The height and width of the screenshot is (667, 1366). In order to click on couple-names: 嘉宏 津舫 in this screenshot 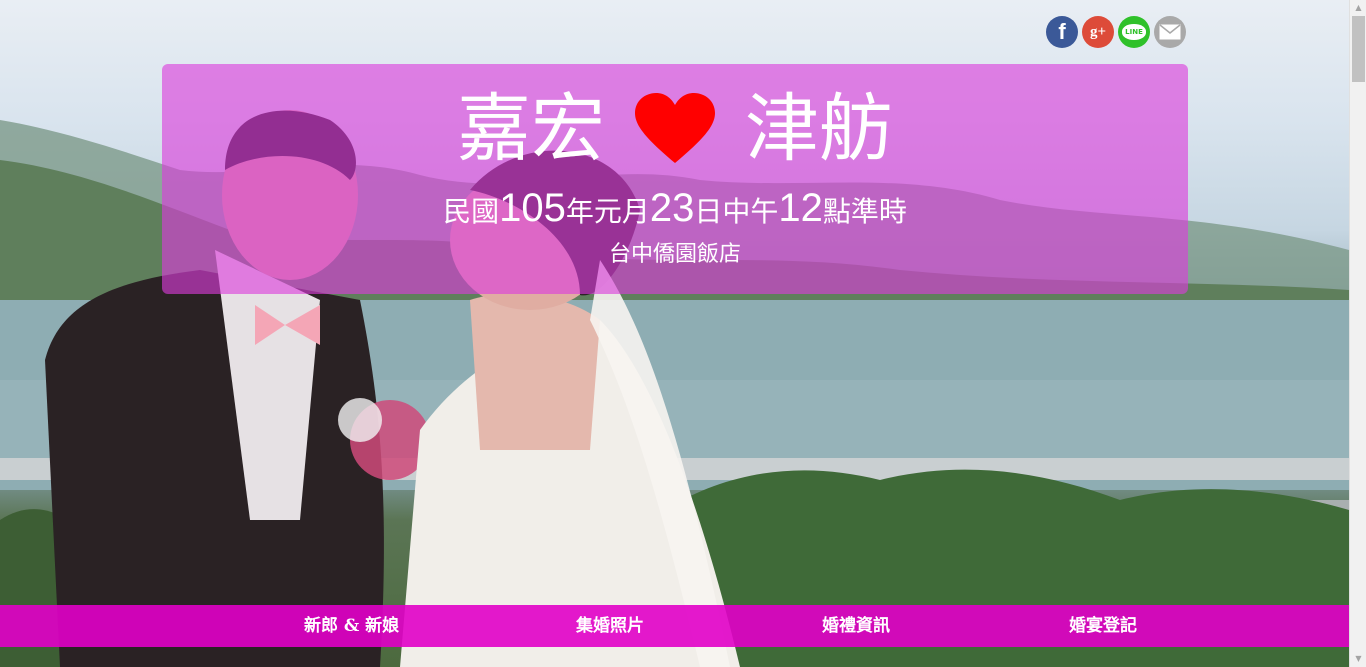, I will do `click(675, 129)`.